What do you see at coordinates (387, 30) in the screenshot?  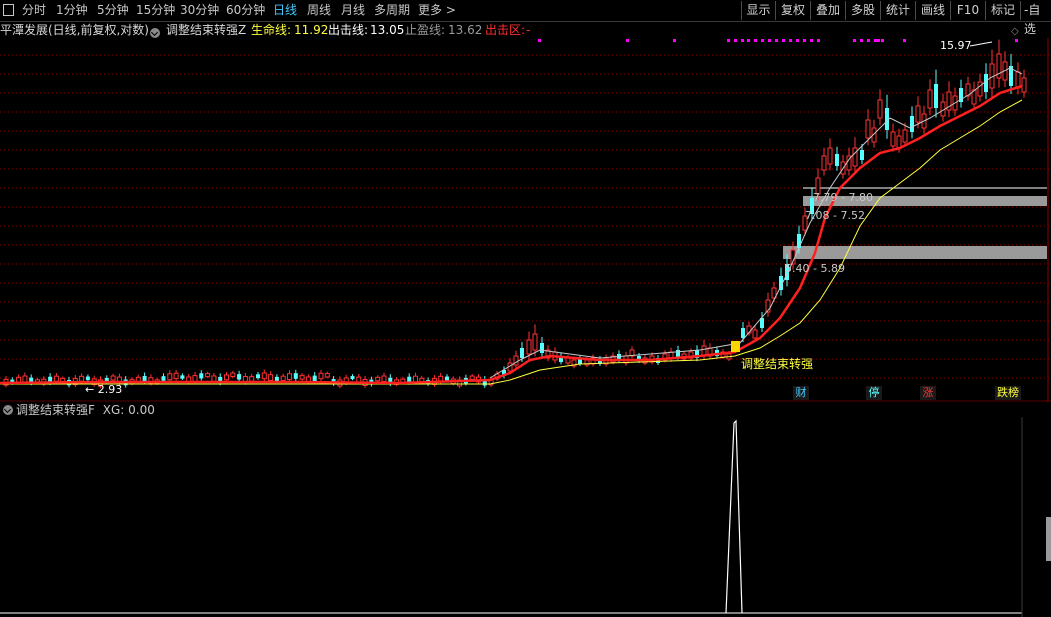 I see `exit-line-value: 13.05` at bounding box center [387, 30].